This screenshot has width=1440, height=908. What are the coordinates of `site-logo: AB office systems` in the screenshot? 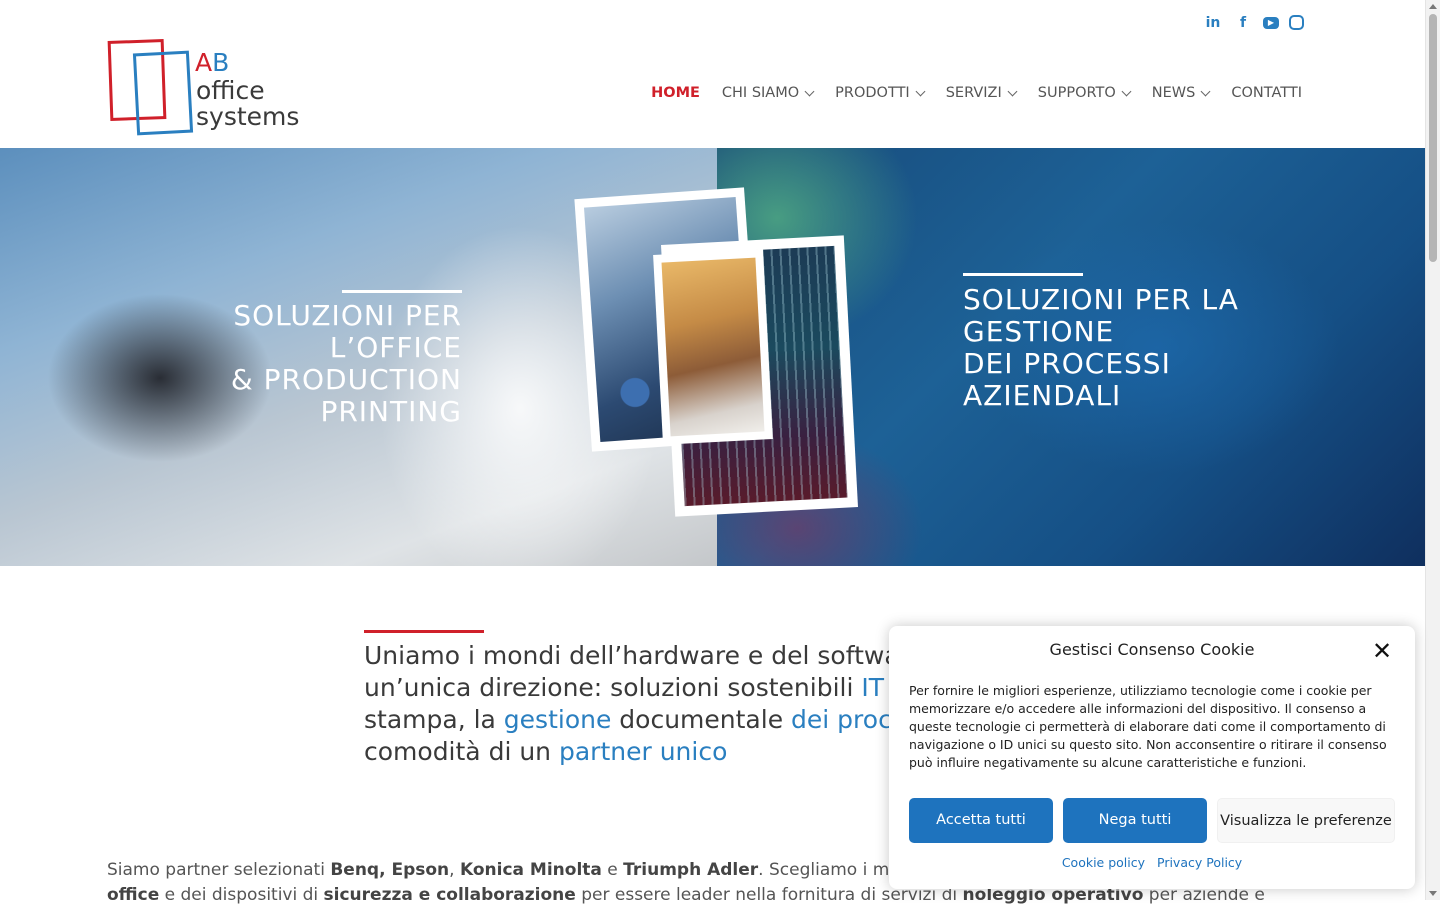 It's located at (207, 87).